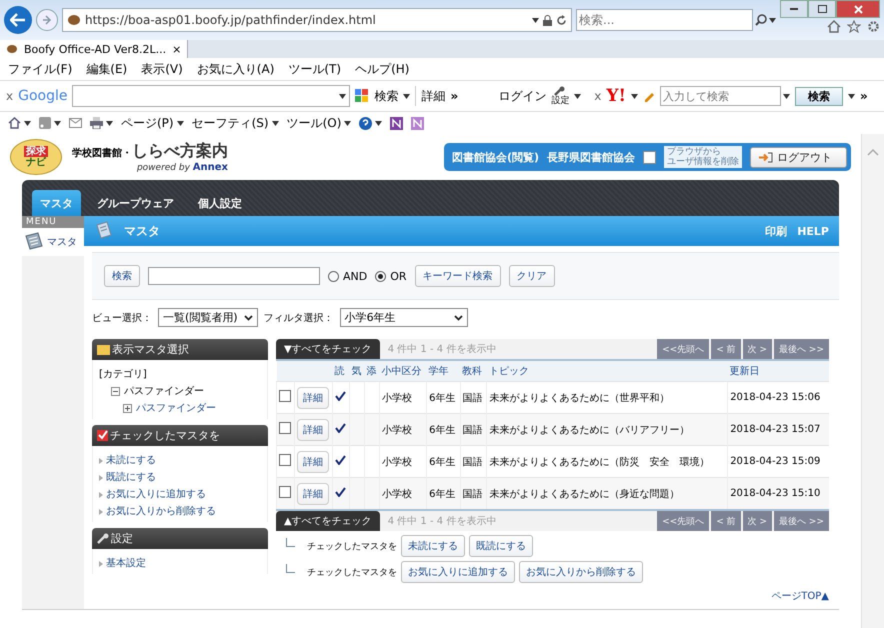  Describe the element at coordinates (798, 157) in the screenshot. I see `logout-button: ログアウト` at that location.